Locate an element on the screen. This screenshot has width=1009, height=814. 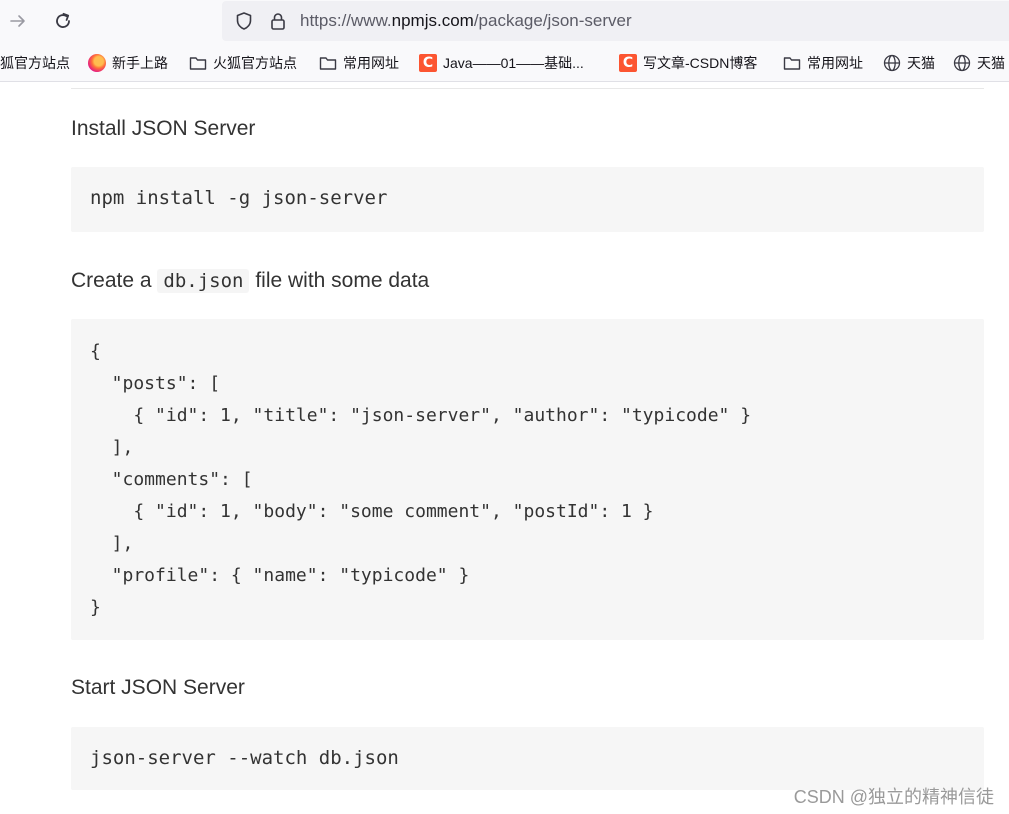
bookmark-label: 新手上路 is located at coordinates (140, 63).